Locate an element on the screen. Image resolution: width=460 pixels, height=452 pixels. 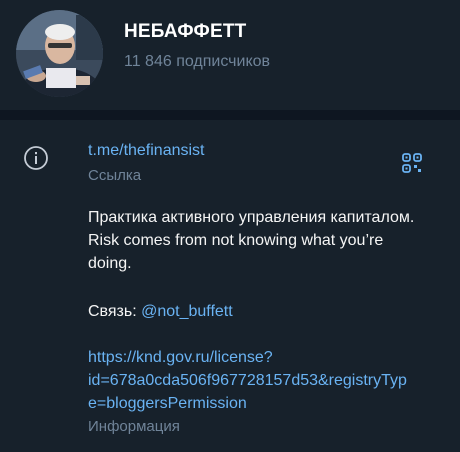
link-caption: Ссылка is located at coordinates (115, 175).